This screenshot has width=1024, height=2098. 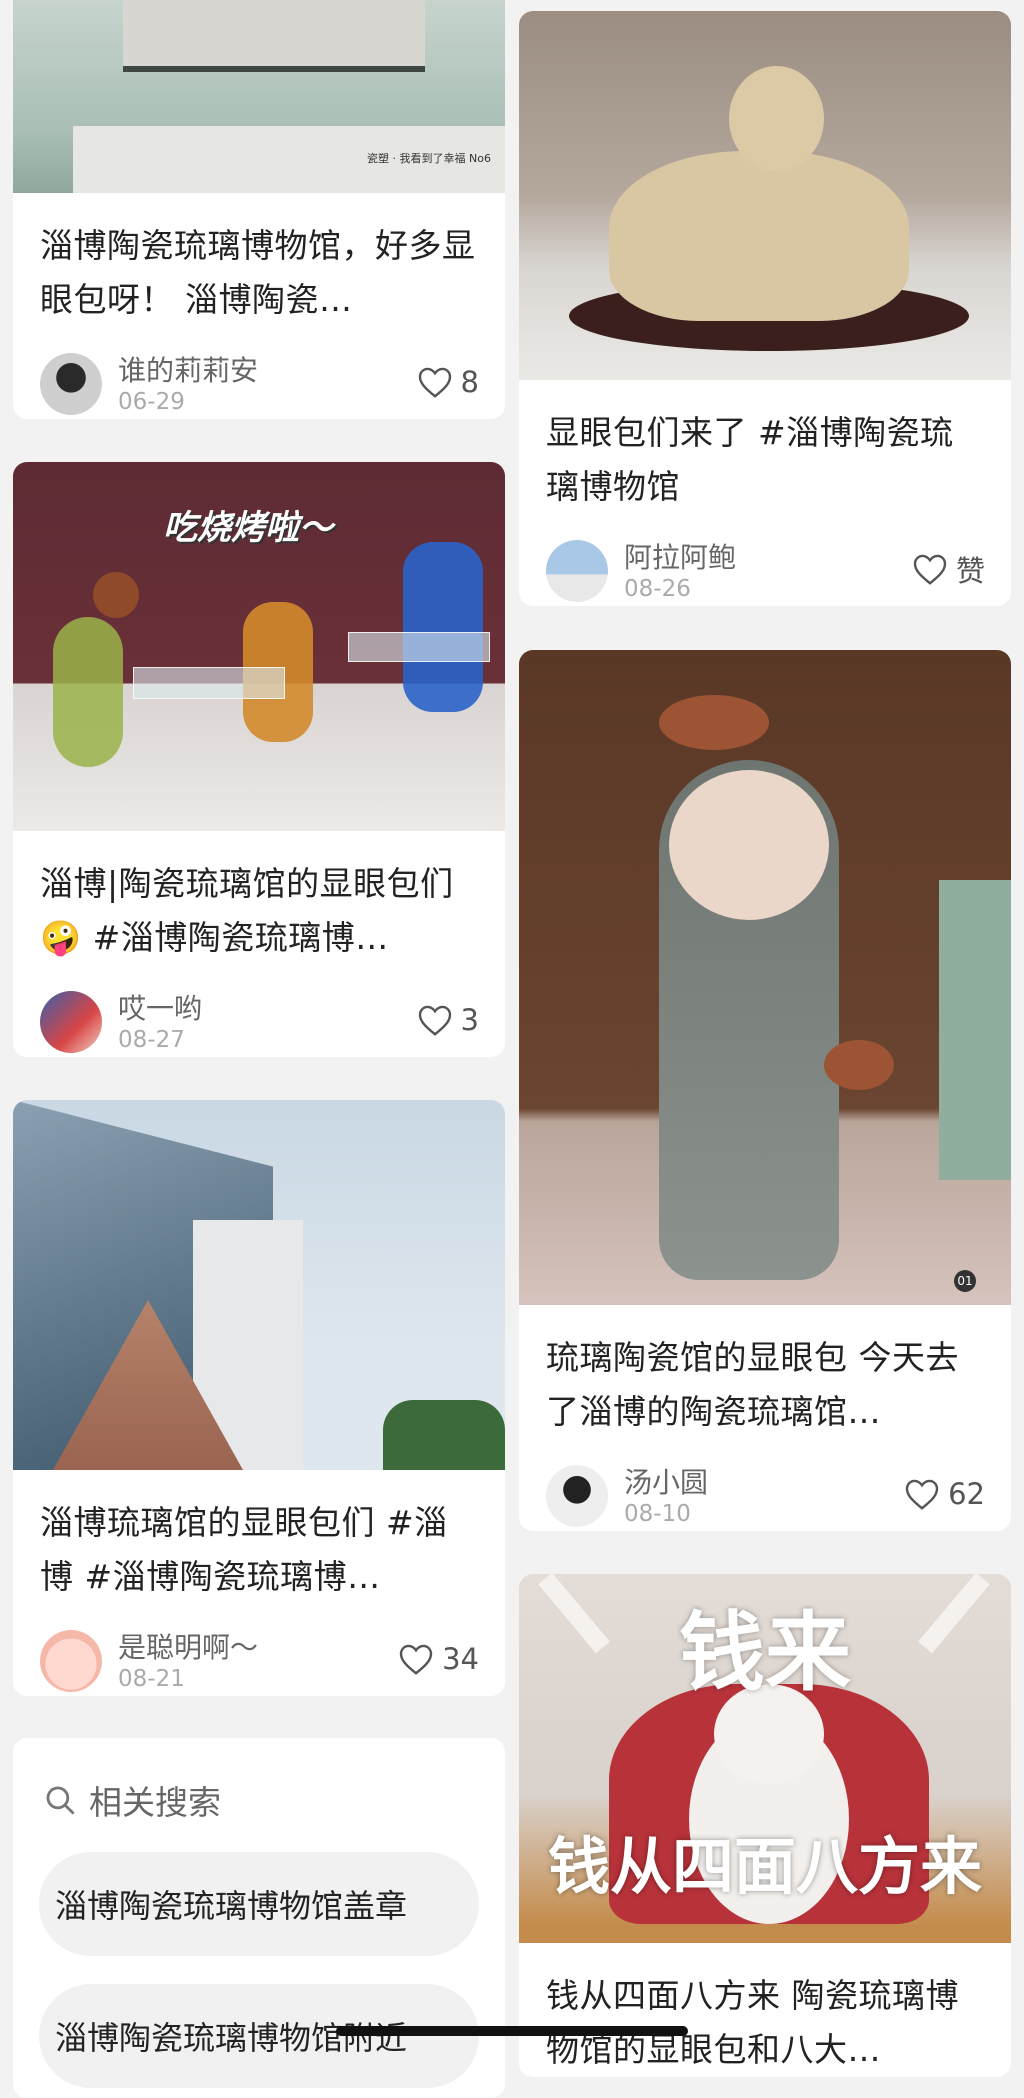 What do you see at coordinates (438, 1659) in the screenshot?
I see `like-button: 34` at bounding box center [438, 1659].